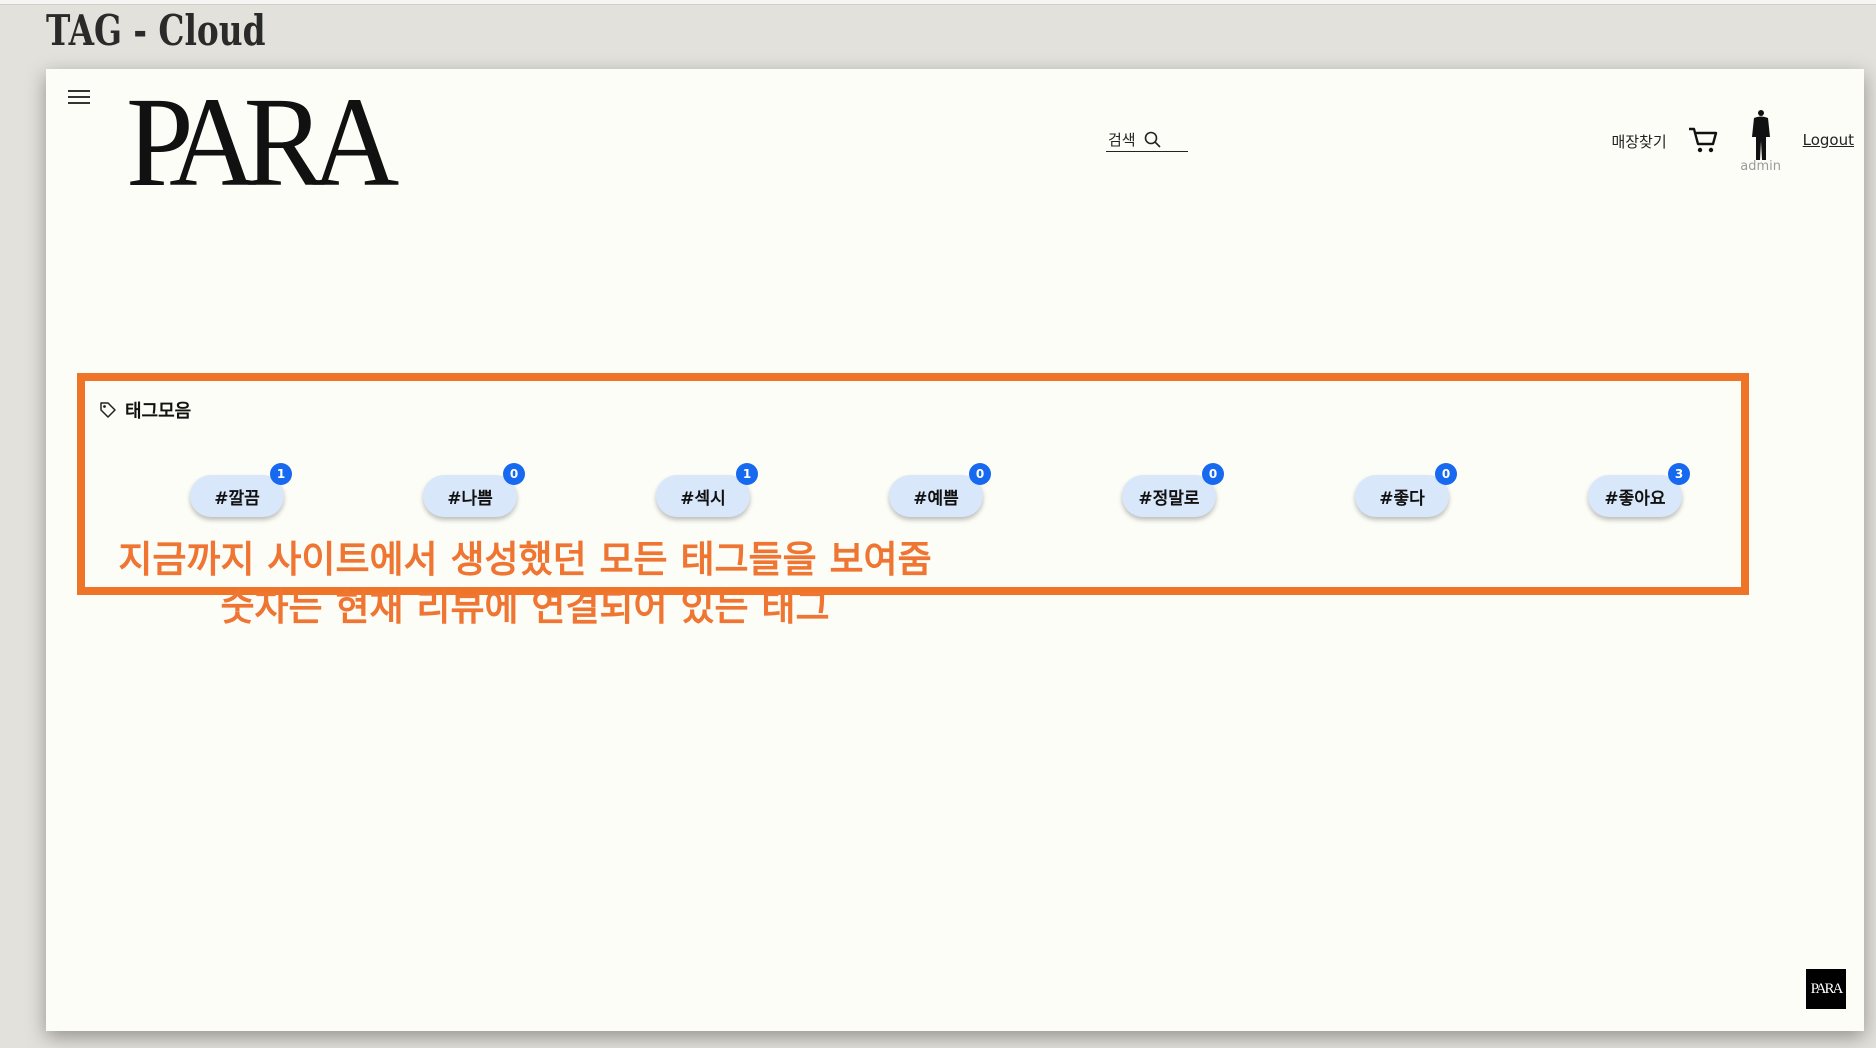 Image resolution: width=1876 pixels, height=1048 pixels. What do you see at coordinates (525, 559) in the screenshot?
I see `annotation-line-1: 지금까지 사이트에서 생성했던 모든 태그들을 보여줌` at bounding box center [525, 559].